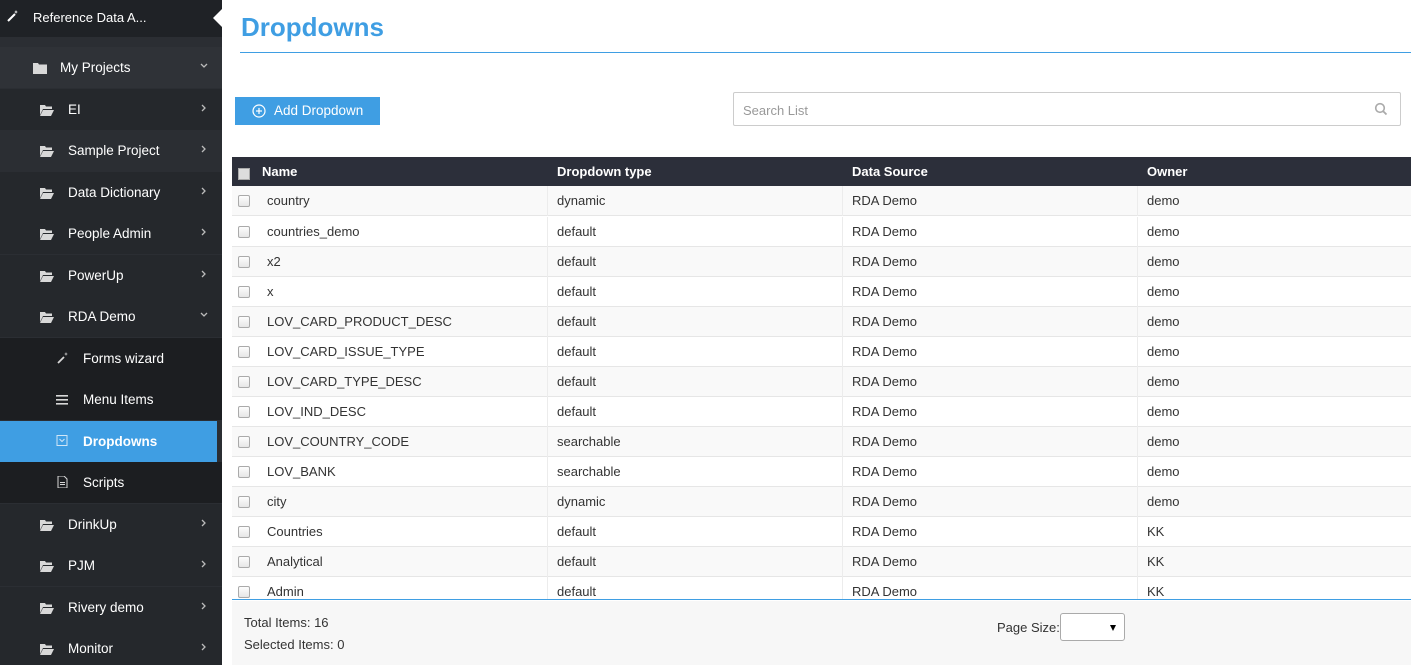 Image resolution: width=1411 pixels, height=665 pixels. I want to click on table-row: Countries default RDA Demo KK, so click(821, 532).